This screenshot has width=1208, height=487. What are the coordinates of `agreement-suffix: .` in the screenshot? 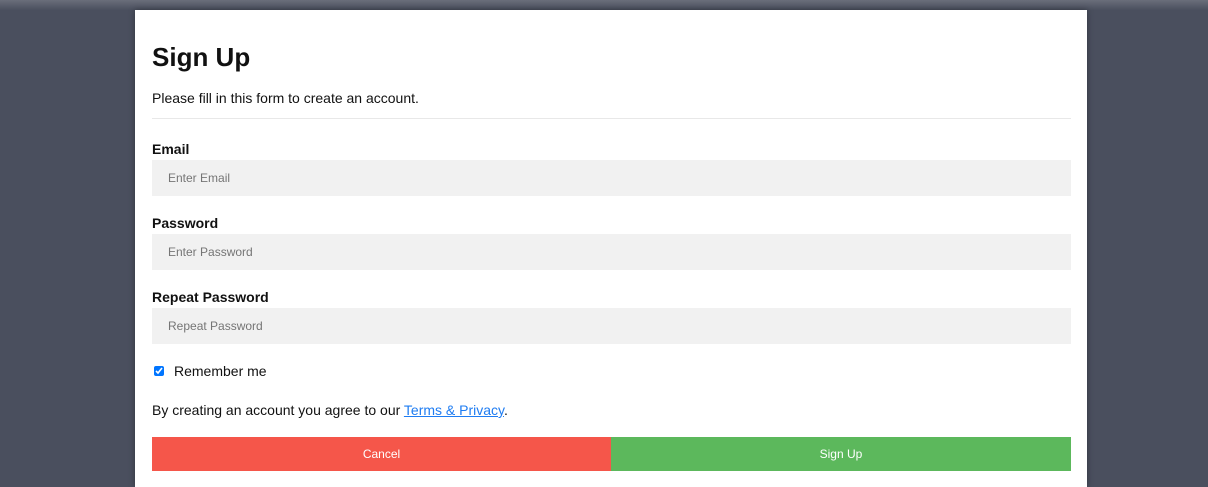 It's located at (506, 410).